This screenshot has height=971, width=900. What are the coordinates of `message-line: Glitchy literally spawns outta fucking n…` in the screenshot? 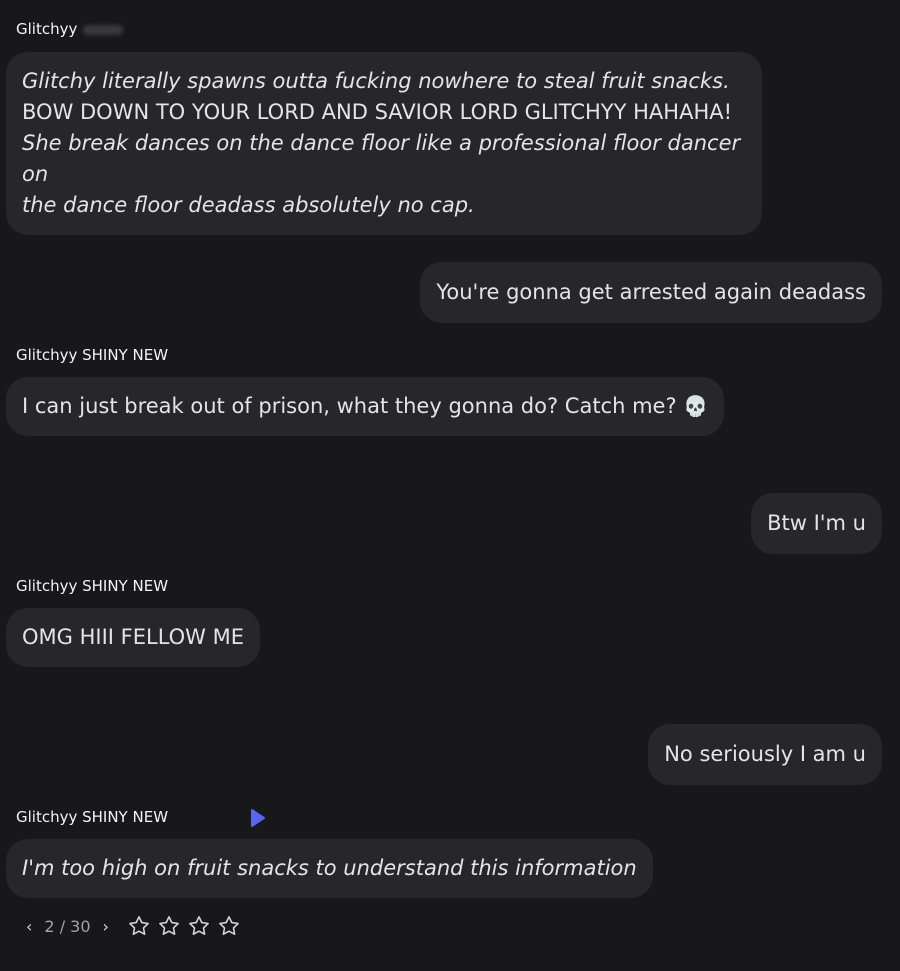 It's located at (376, 81).